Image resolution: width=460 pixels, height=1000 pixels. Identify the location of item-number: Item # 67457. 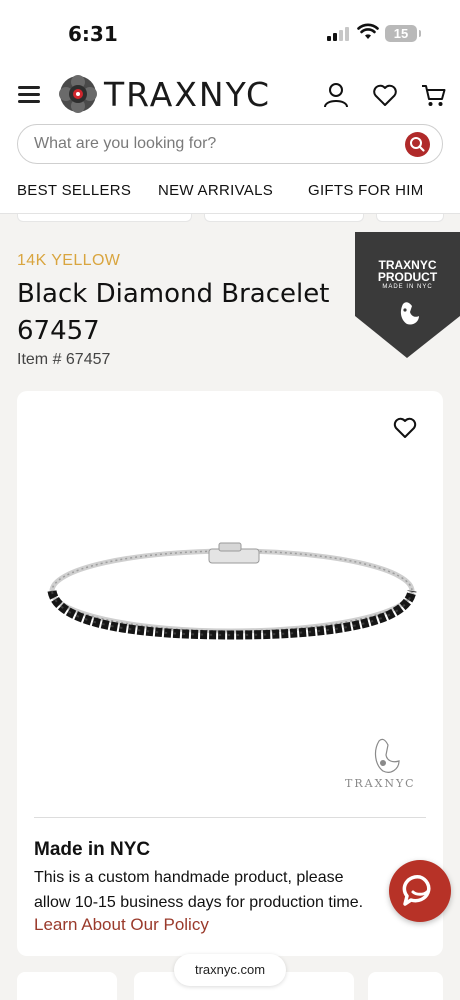
(64, 359).